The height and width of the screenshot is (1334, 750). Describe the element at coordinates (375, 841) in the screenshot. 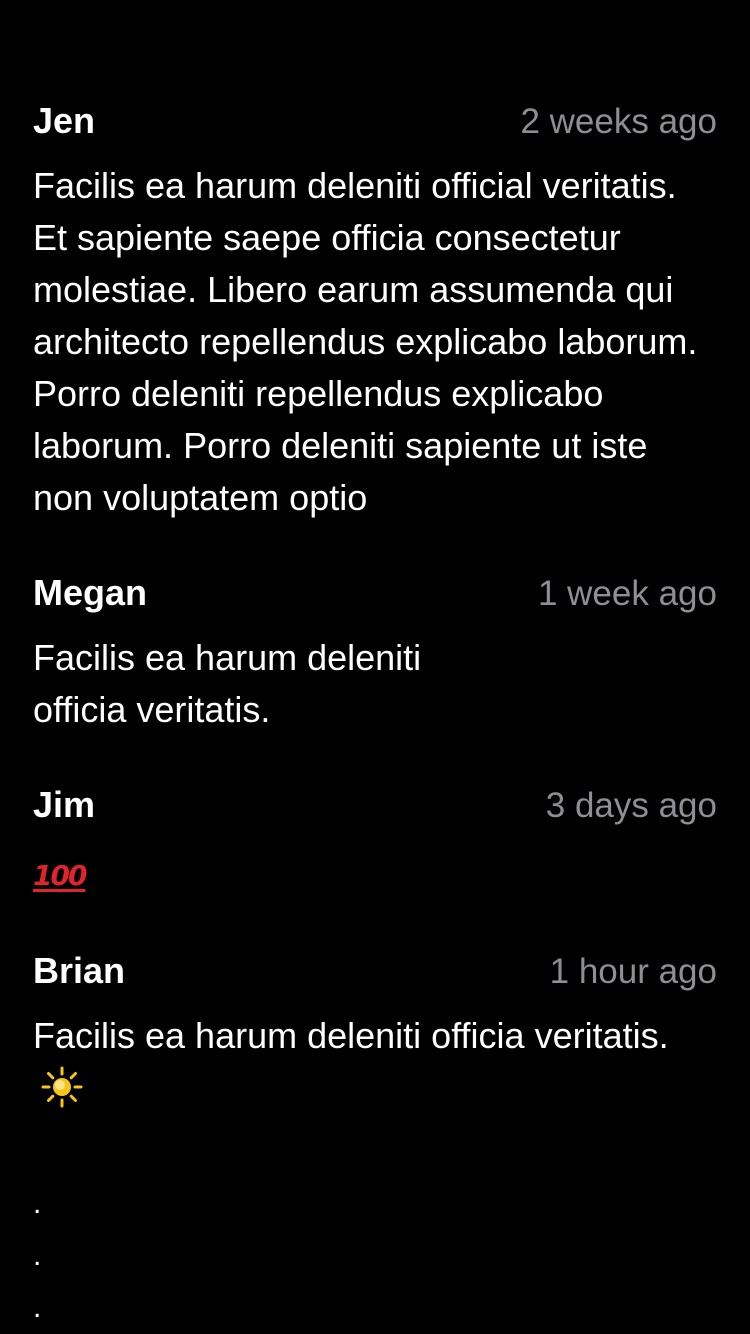

I see `comment-item: Jim 3 days ago 100` at that location.